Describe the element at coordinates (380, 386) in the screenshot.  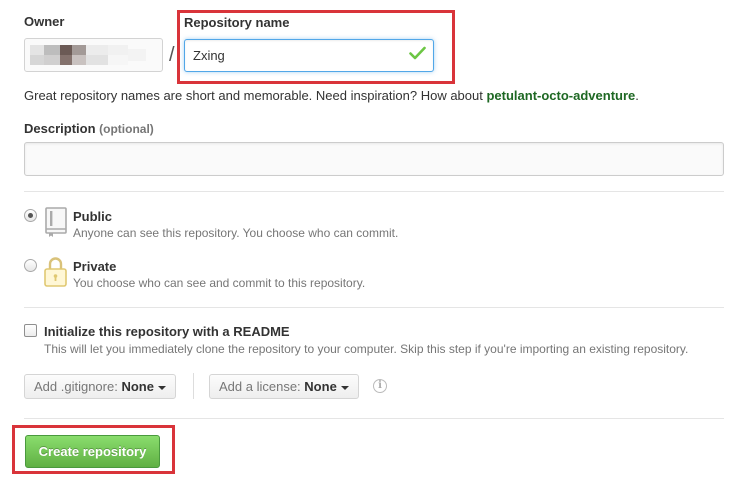
I see `info-icon: i` at that location.